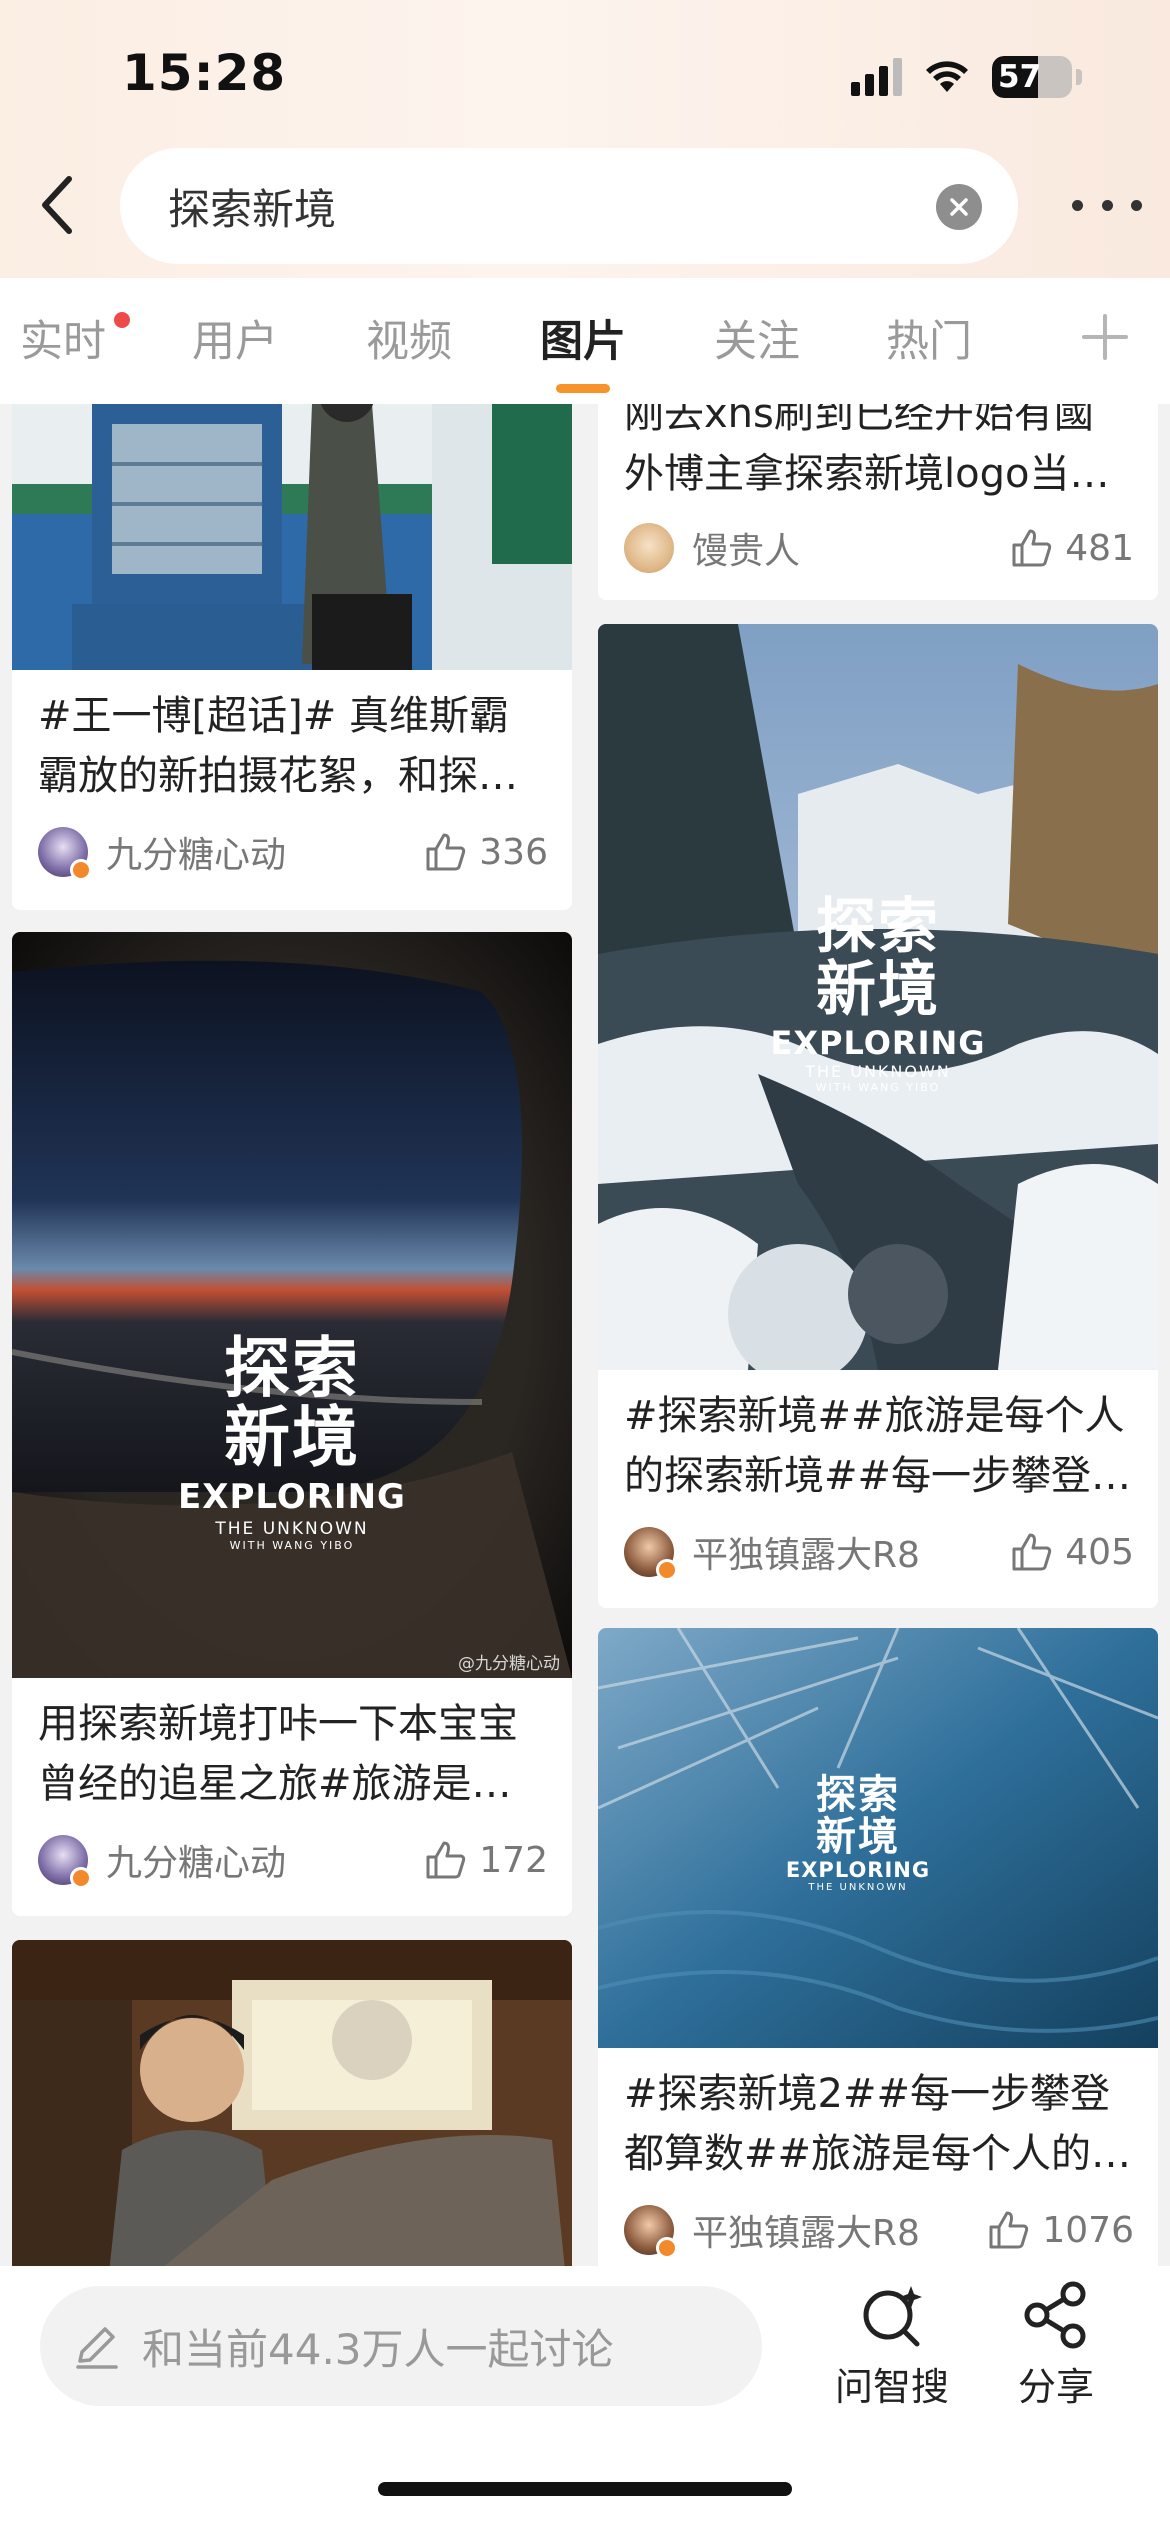 This screenshot has height=2532, width=1170. Describe the element at coordinates (851, 548) in the screenshot. I see `author-name: 馒贵人` at that location.